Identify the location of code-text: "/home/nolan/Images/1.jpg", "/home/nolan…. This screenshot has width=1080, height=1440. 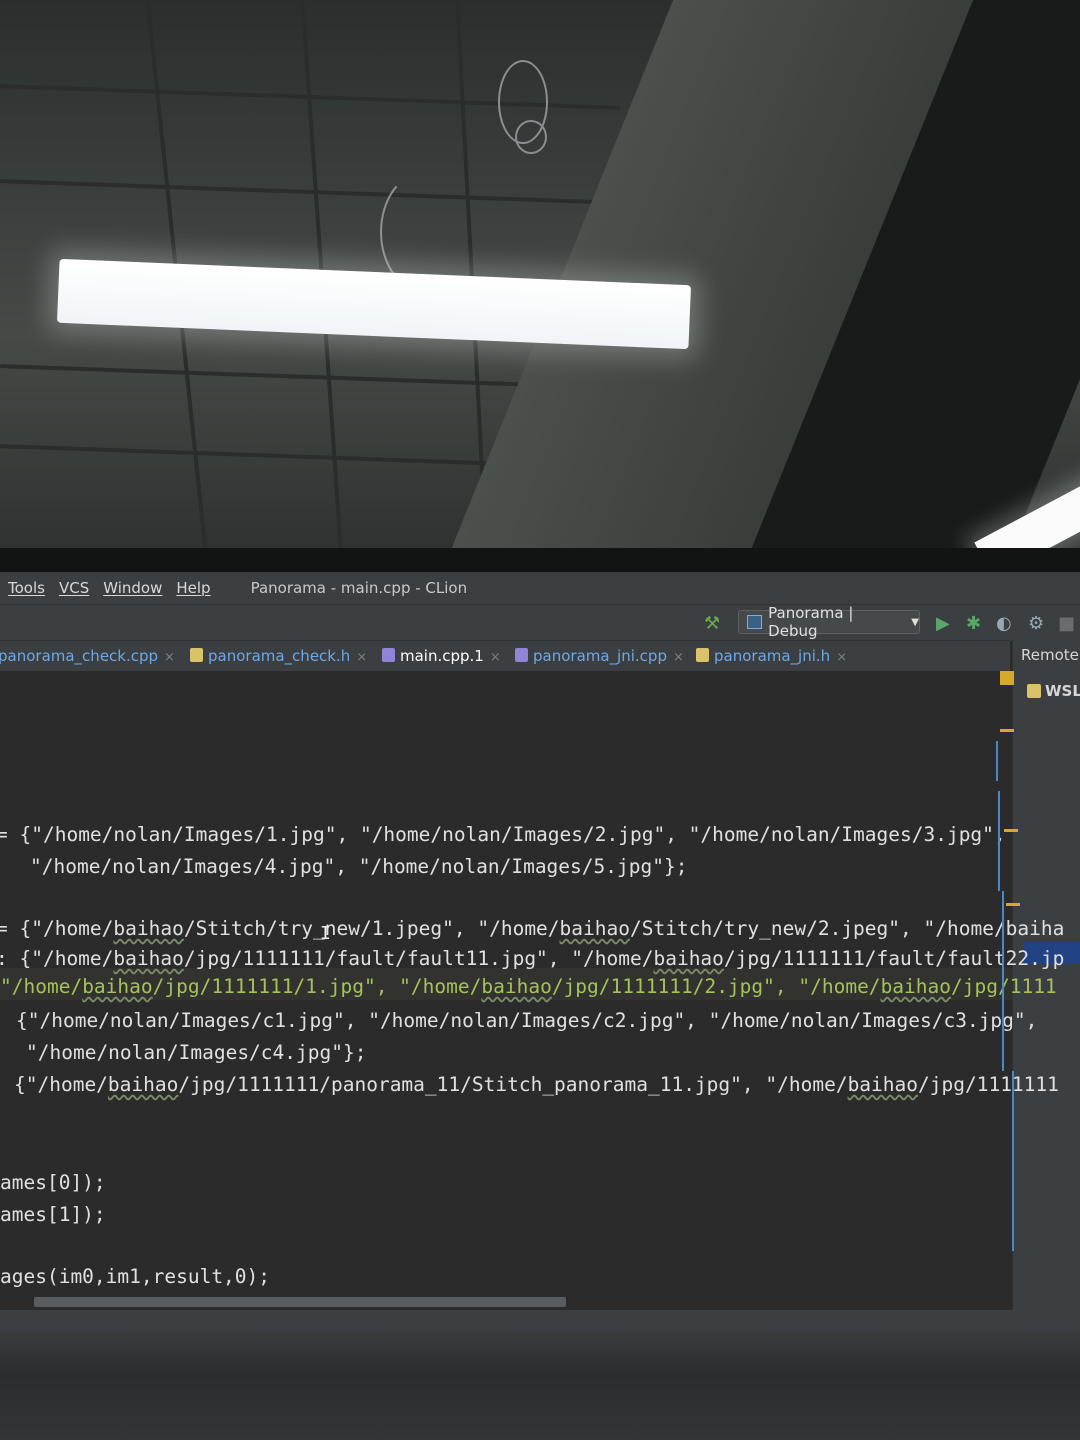
(518, 834).